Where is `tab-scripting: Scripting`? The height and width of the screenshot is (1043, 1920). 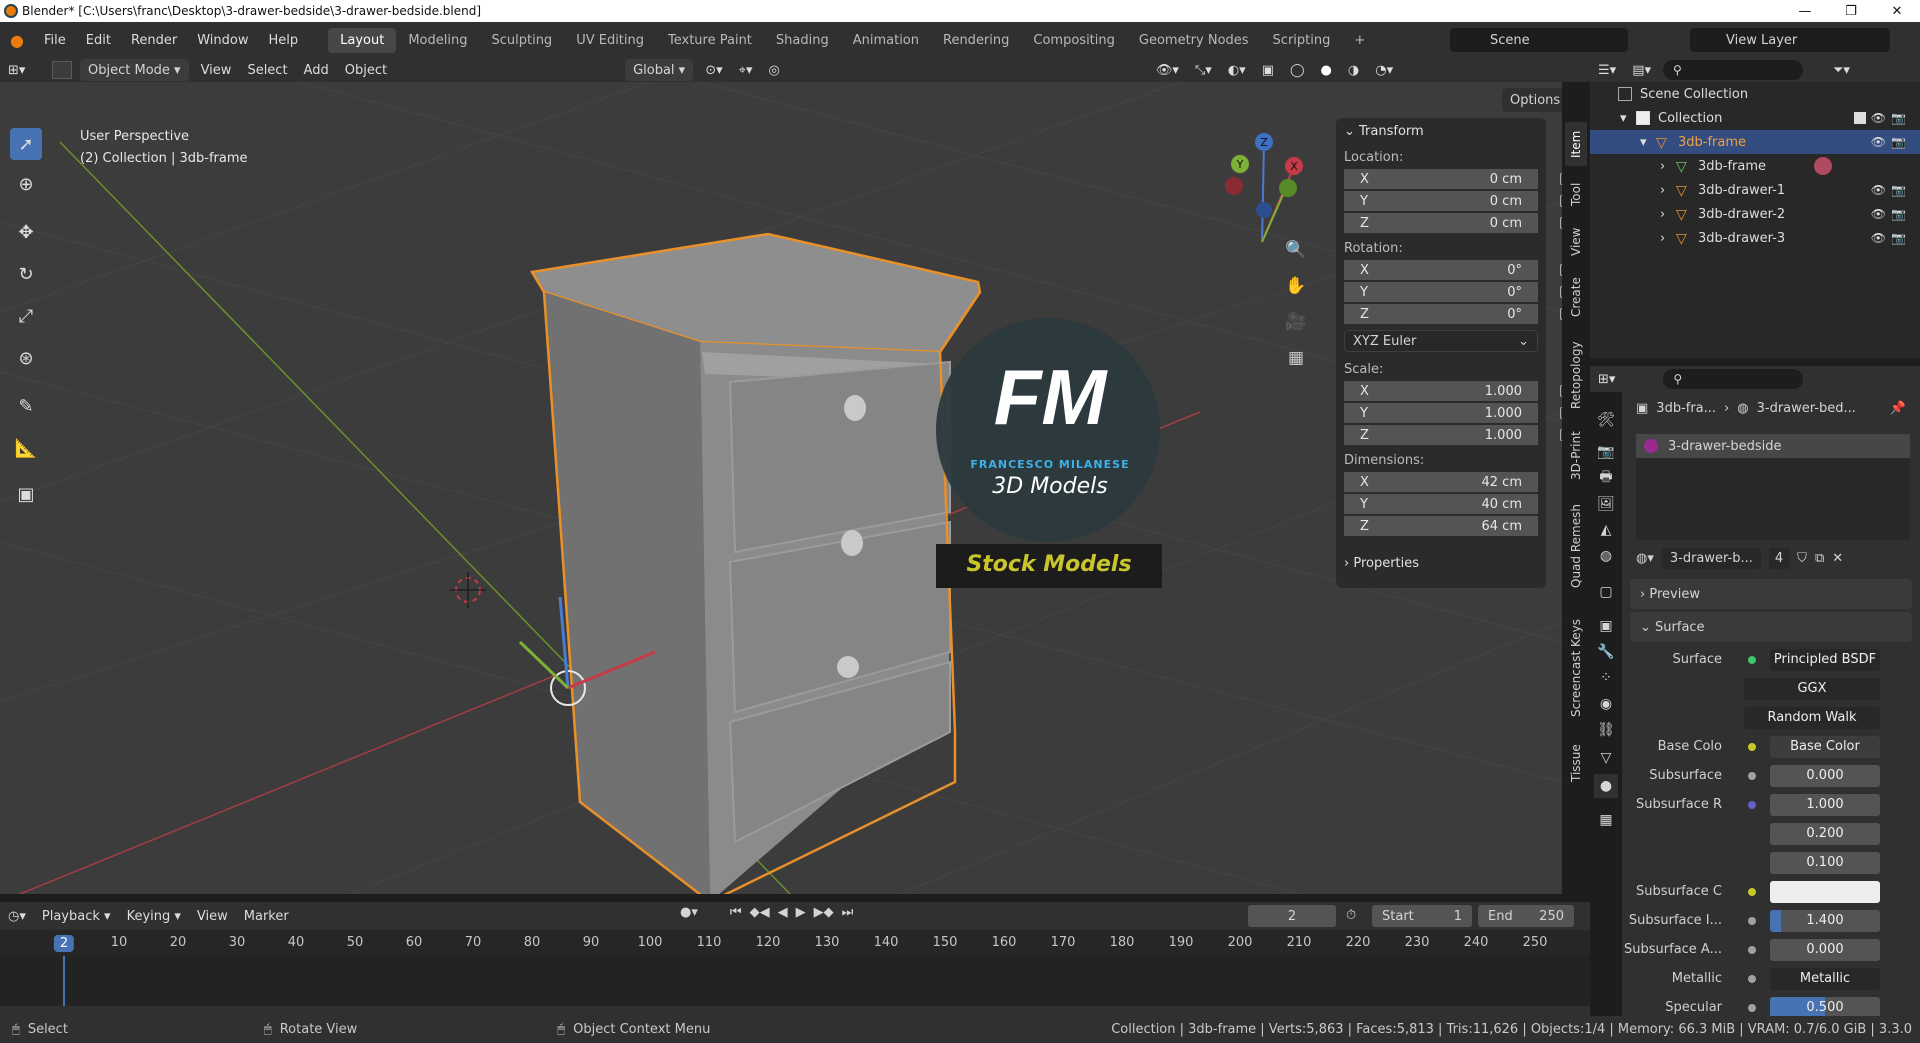
tab-scripting: Scripting is located at coordinates (1302, 40).